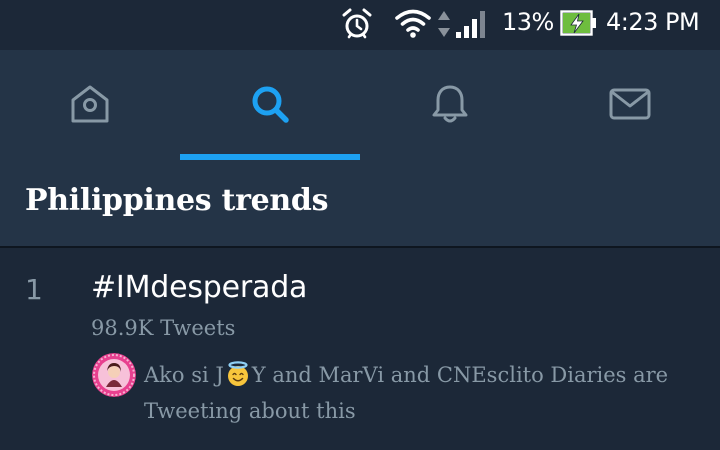 Image resolution: width=720 pixels, height=450 pixels. Describe the element at coordinates (237, 373) in the screenshot. I see `smiling-face-with-halo-emoji` at that location.